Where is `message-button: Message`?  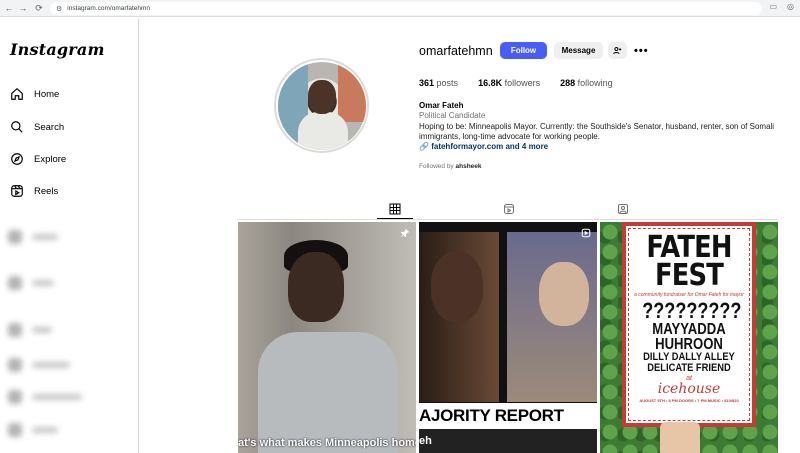 message-button: Message is located at coordinates (578, 50).